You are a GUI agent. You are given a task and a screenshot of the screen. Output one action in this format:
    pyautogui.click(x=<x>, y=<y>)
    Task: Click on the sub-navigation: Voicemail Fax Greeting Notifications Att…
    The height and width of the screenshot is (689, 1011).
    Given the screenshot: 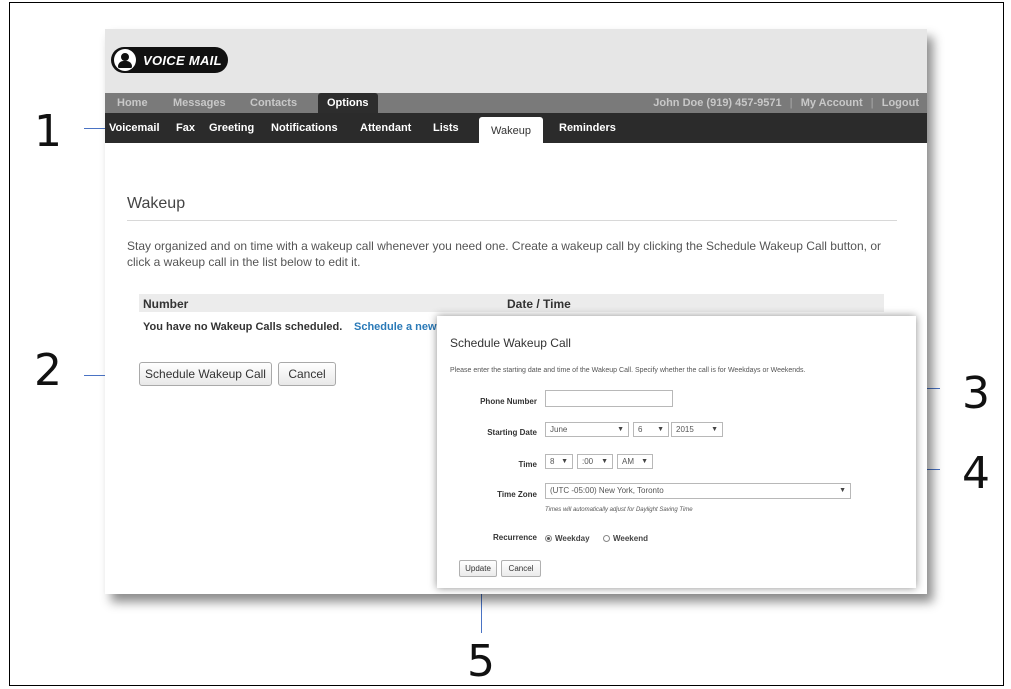 What is the action you would take?
    pyautogui.click(x=516, y=128)
    